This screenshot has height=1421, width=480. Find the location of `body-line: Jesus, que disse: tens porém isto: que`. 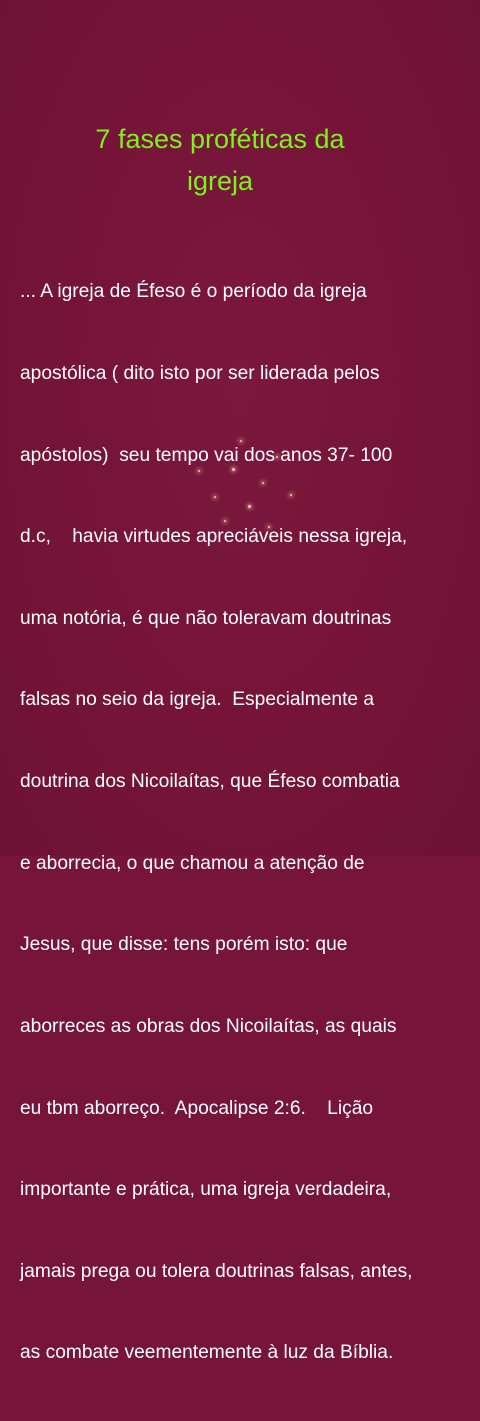

body-line: Jesus, que disse: tens porém isto: que is located at coordinates (184, 945).